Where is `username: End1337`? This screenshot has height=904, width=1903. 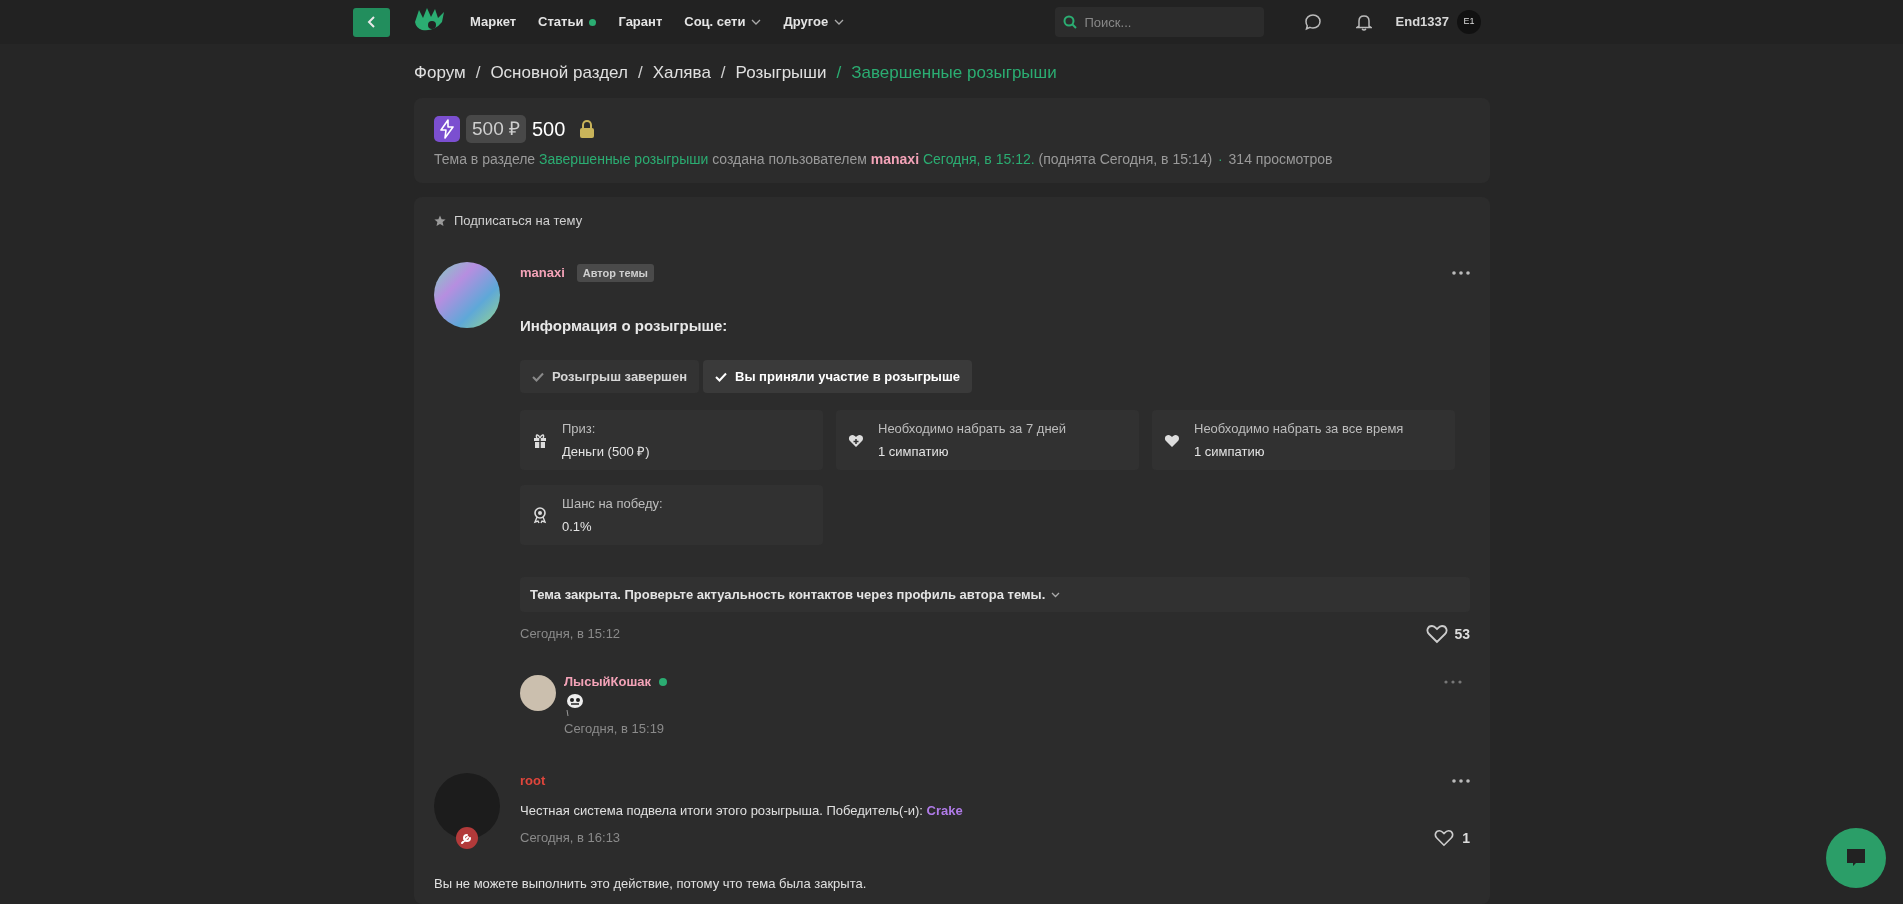
username: End1337 is located at coordinates (1422, 22).